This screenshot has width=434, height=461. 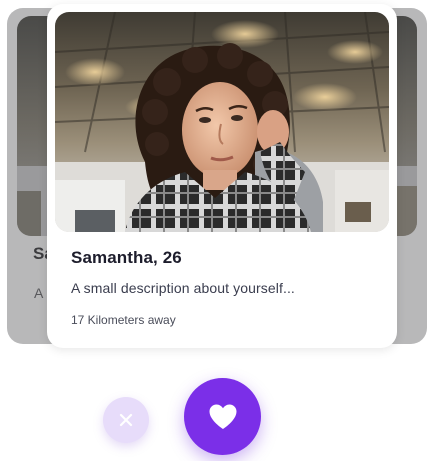 What do you see at coordinates (39, 293) in the screenshot?
I see `next-profile-description: A` at bounding box center [39, 293].